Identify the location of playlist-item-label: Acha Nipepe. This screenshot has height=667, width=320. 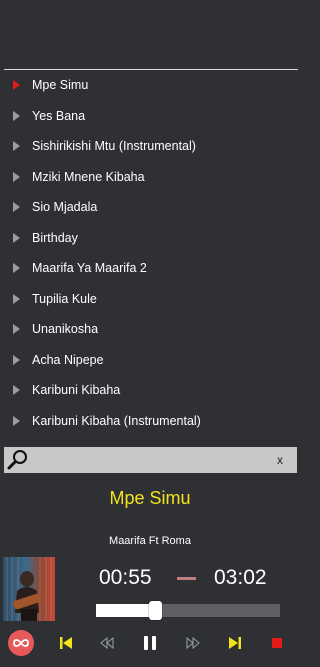
(68, 359).